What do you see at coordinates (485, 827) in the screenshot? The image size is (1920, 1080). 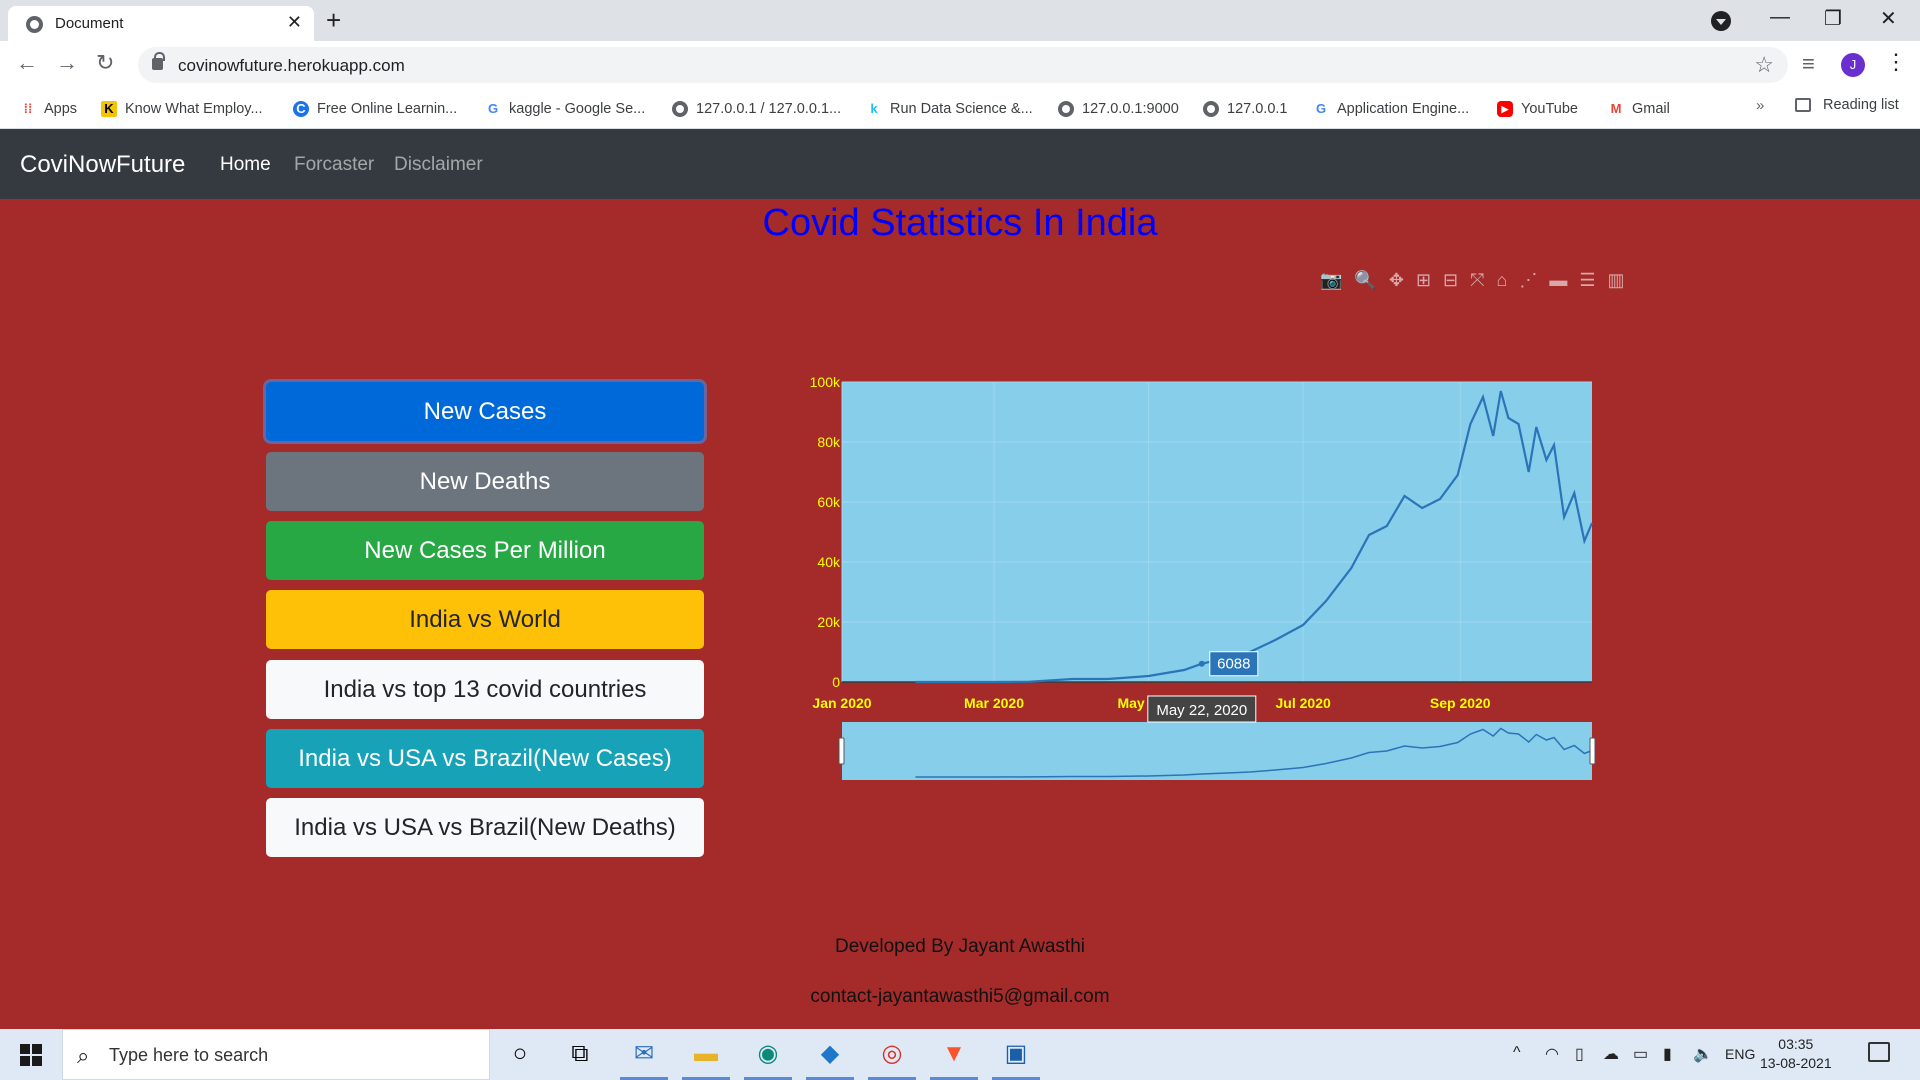 I see `india-usa-brazil-deaths-button: India vs USA vs Brazil(New Deaths)` at bounding box center [485, 827].